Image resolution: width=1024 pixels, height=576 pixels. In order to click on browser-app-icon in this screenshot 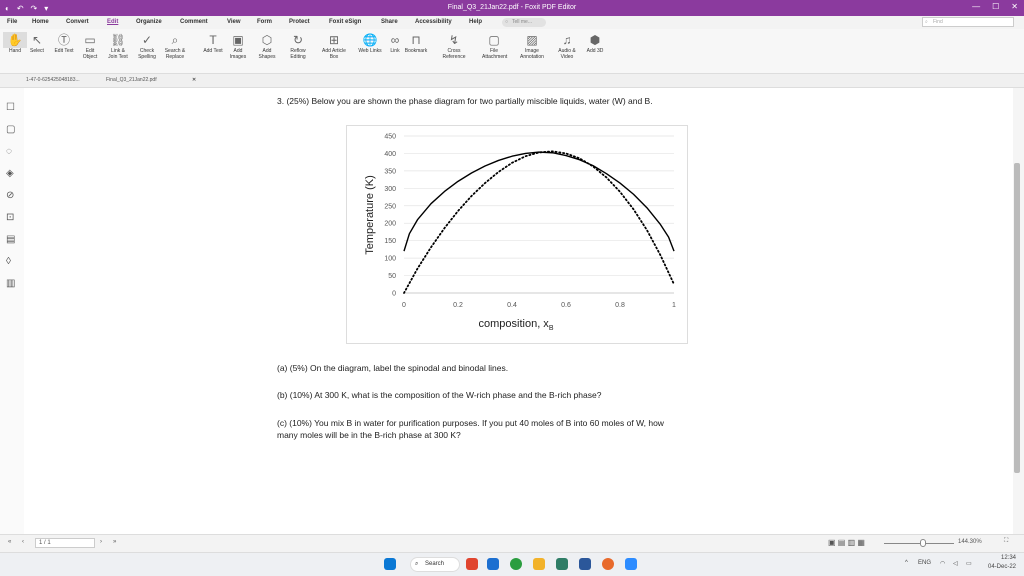, I will do `click(608, 564)`.